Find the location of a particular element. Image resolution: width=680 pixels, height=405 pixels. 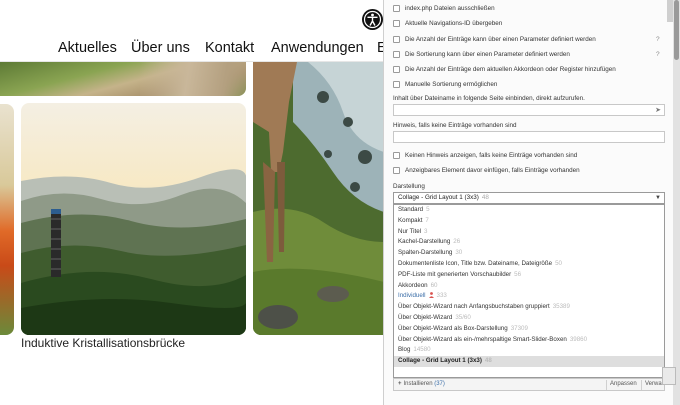

user-icon is located at coordinates (431, 295).